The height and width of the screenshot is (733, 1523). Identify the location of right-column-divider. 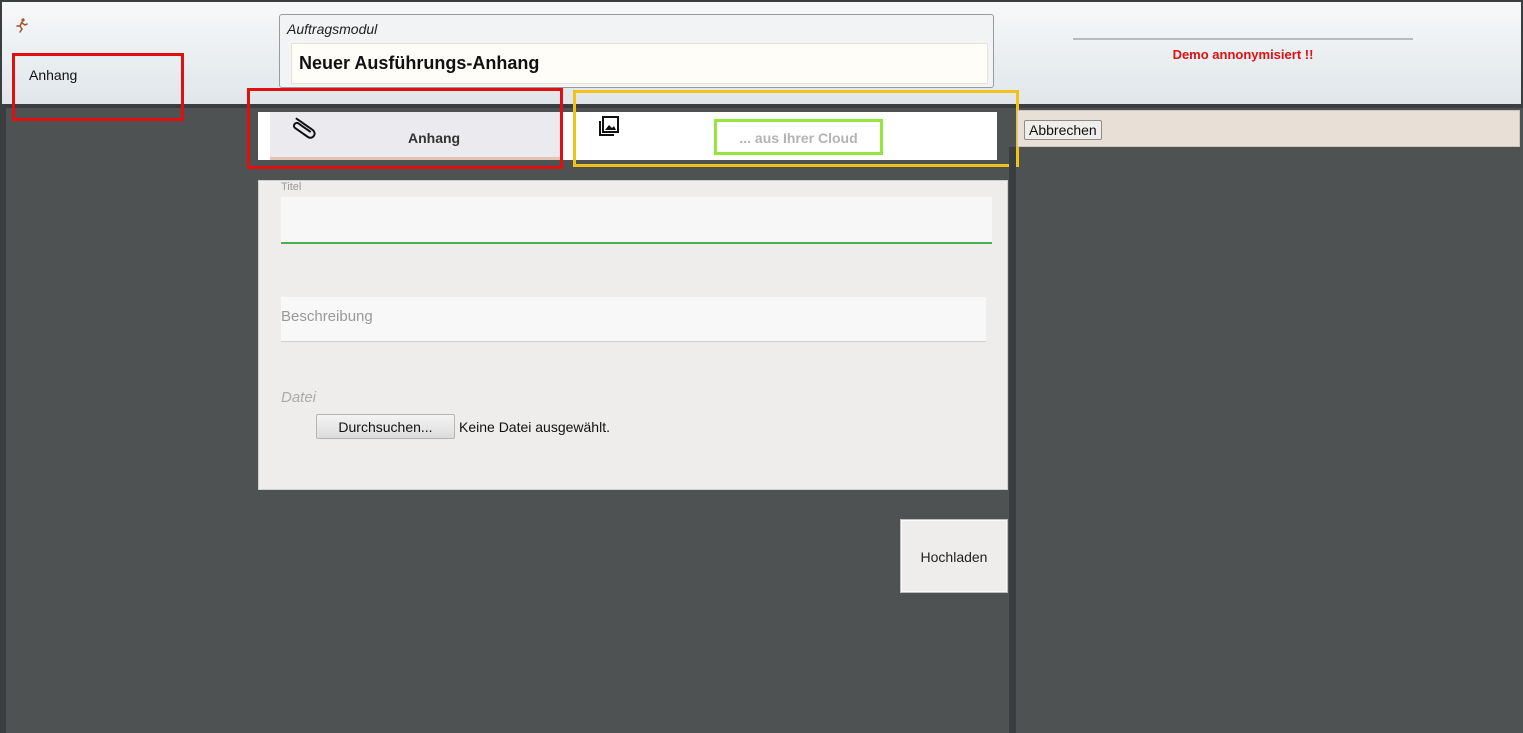
(1012, 440).